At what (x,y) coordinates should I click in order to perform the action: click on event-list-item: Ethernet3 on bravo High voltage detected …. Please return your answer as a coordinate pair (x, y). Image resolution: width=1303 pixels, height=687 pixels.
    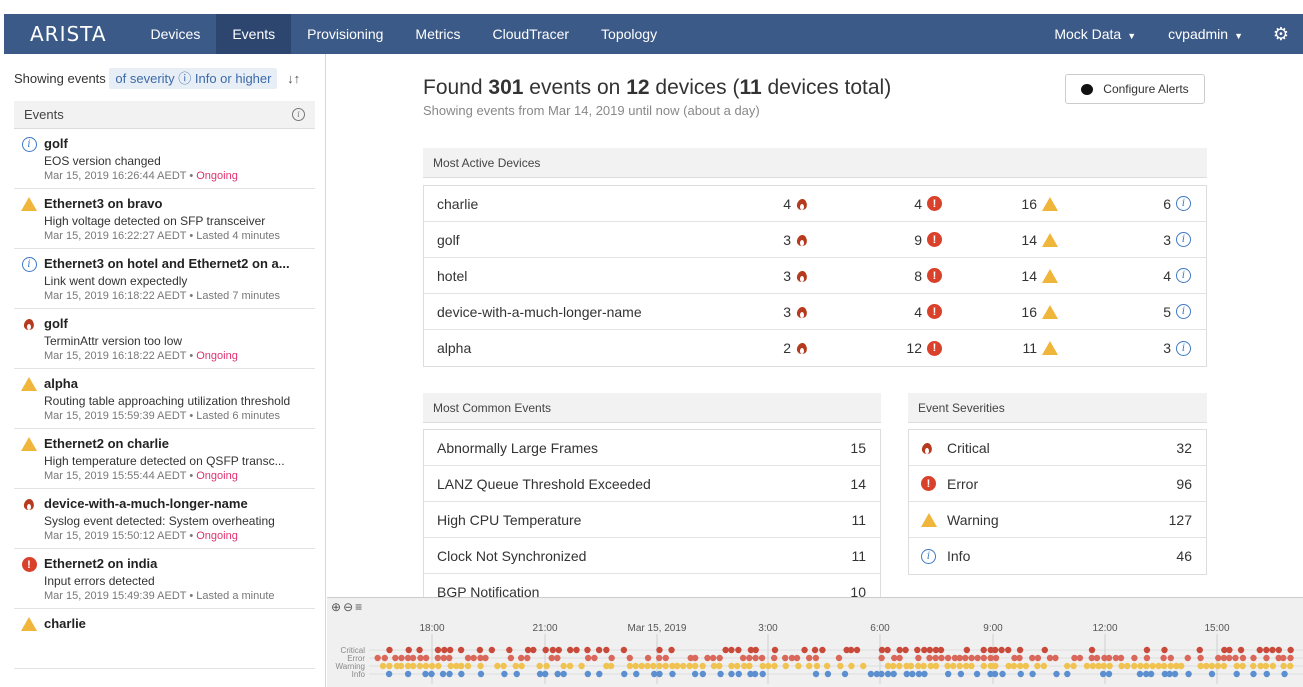
    Looking at the image, I should click on (164, 219).